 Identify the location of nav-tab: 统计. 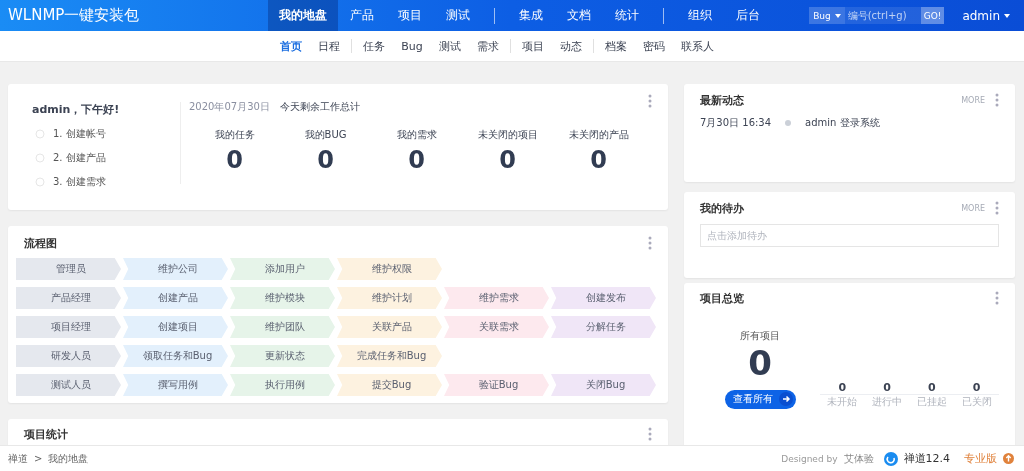
(627, 15).